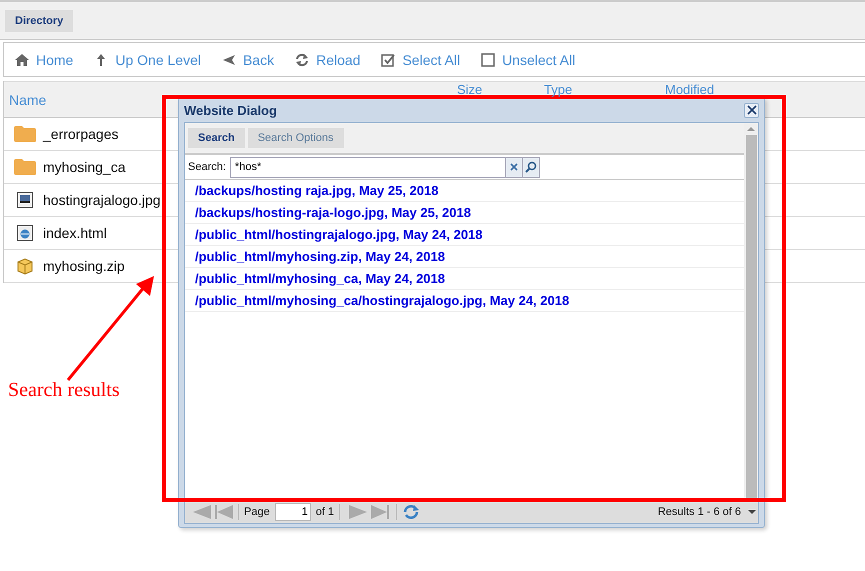  What do you see at coordinates (216, 138) in the screenshot?
I see `dialog-tab: Search` at bounding box center [216, 138].